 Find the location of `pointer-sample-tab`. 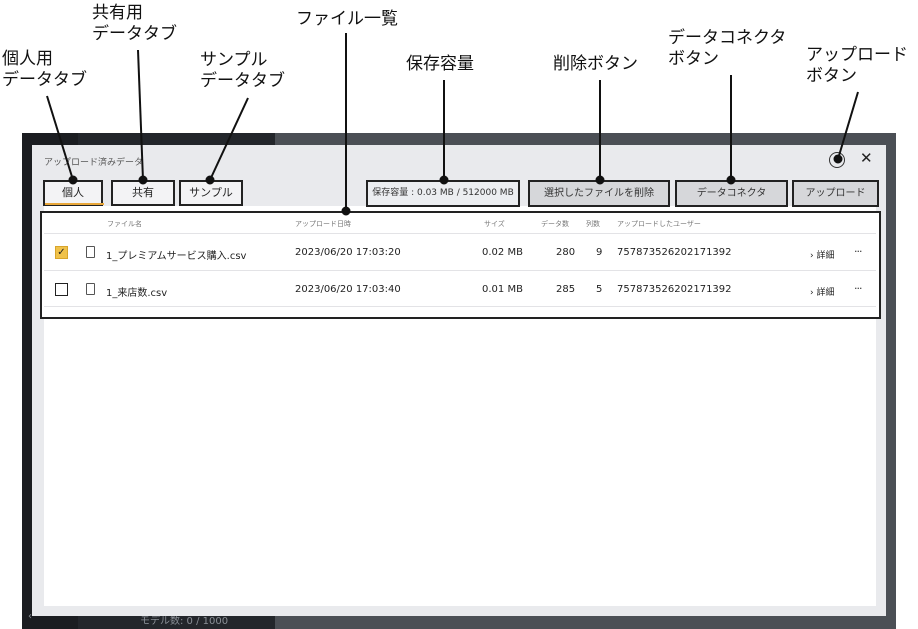

pointer-sample-tab is located at coordinates (229, 139).